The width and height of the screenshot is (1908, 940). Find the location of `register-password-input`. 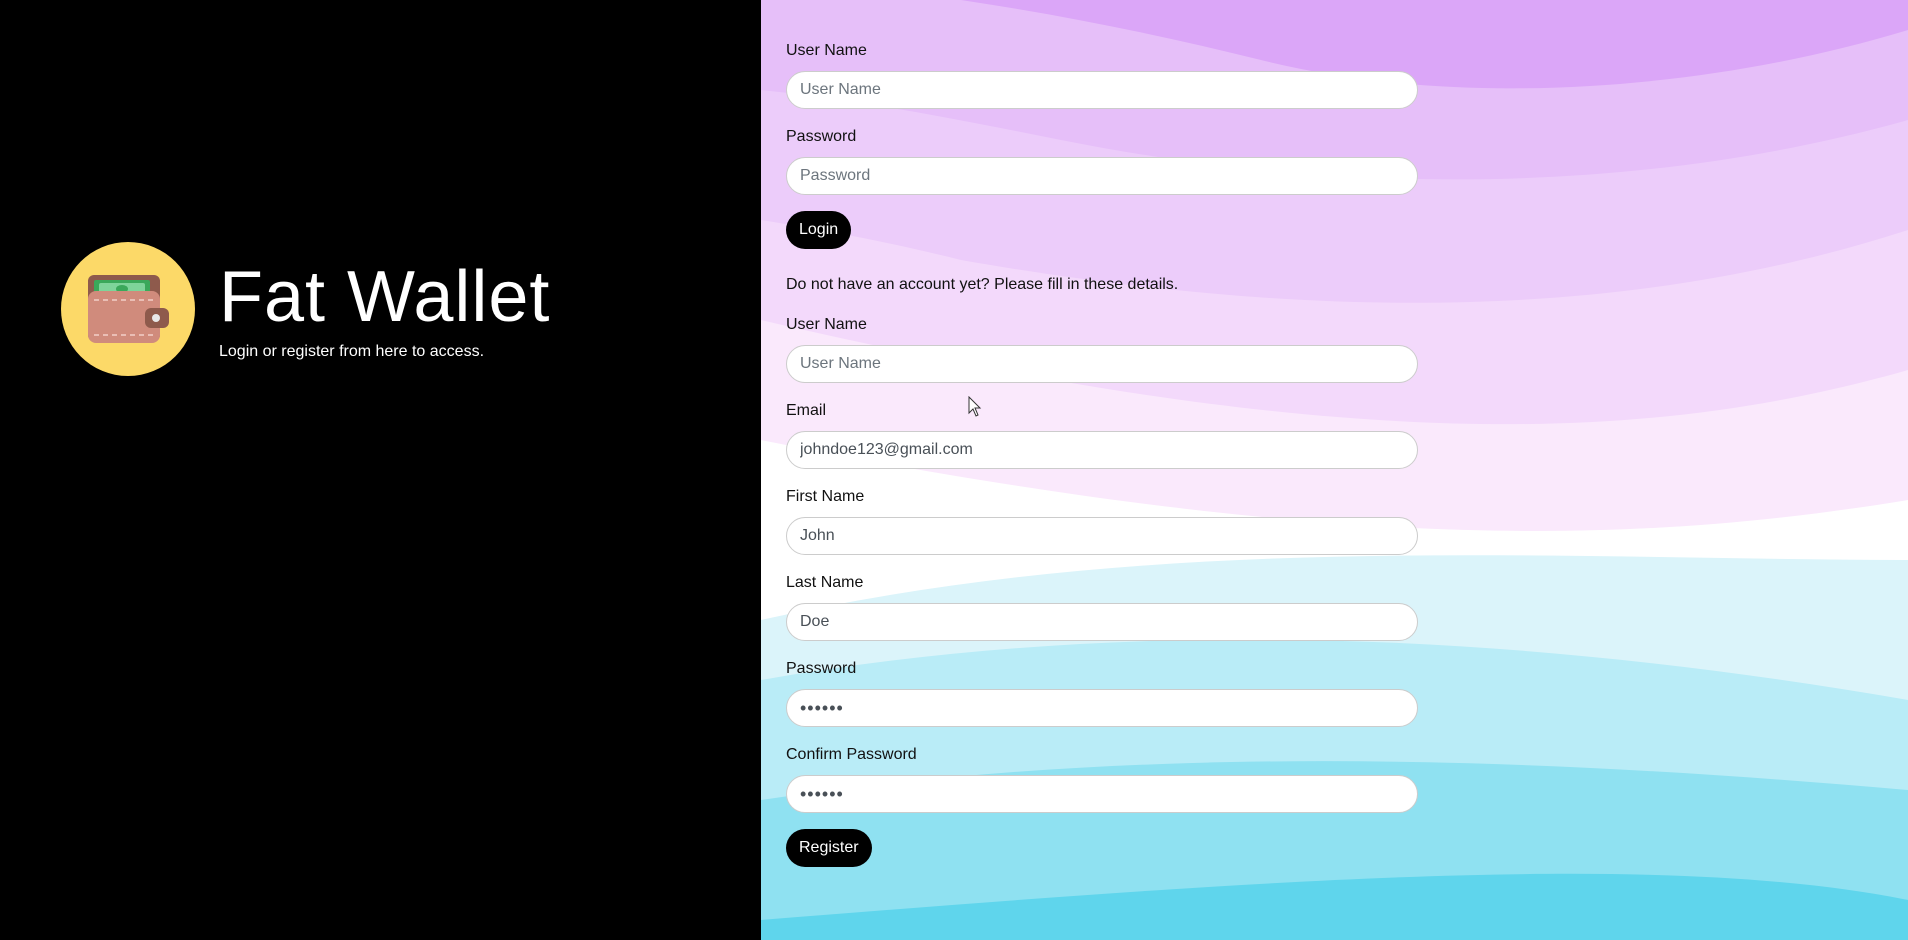

register-password-input is located at coordinates (1102, 708).